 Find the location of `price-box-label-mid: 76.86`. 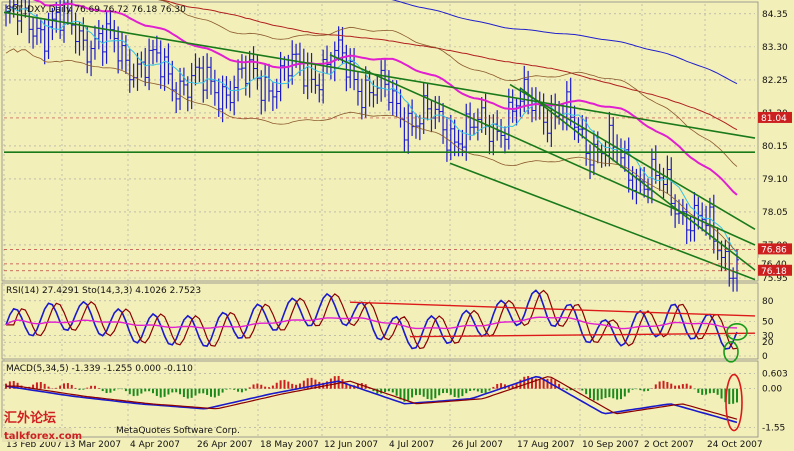

price-box-label-mid: 76.86 is located at coordinates (774, 250).